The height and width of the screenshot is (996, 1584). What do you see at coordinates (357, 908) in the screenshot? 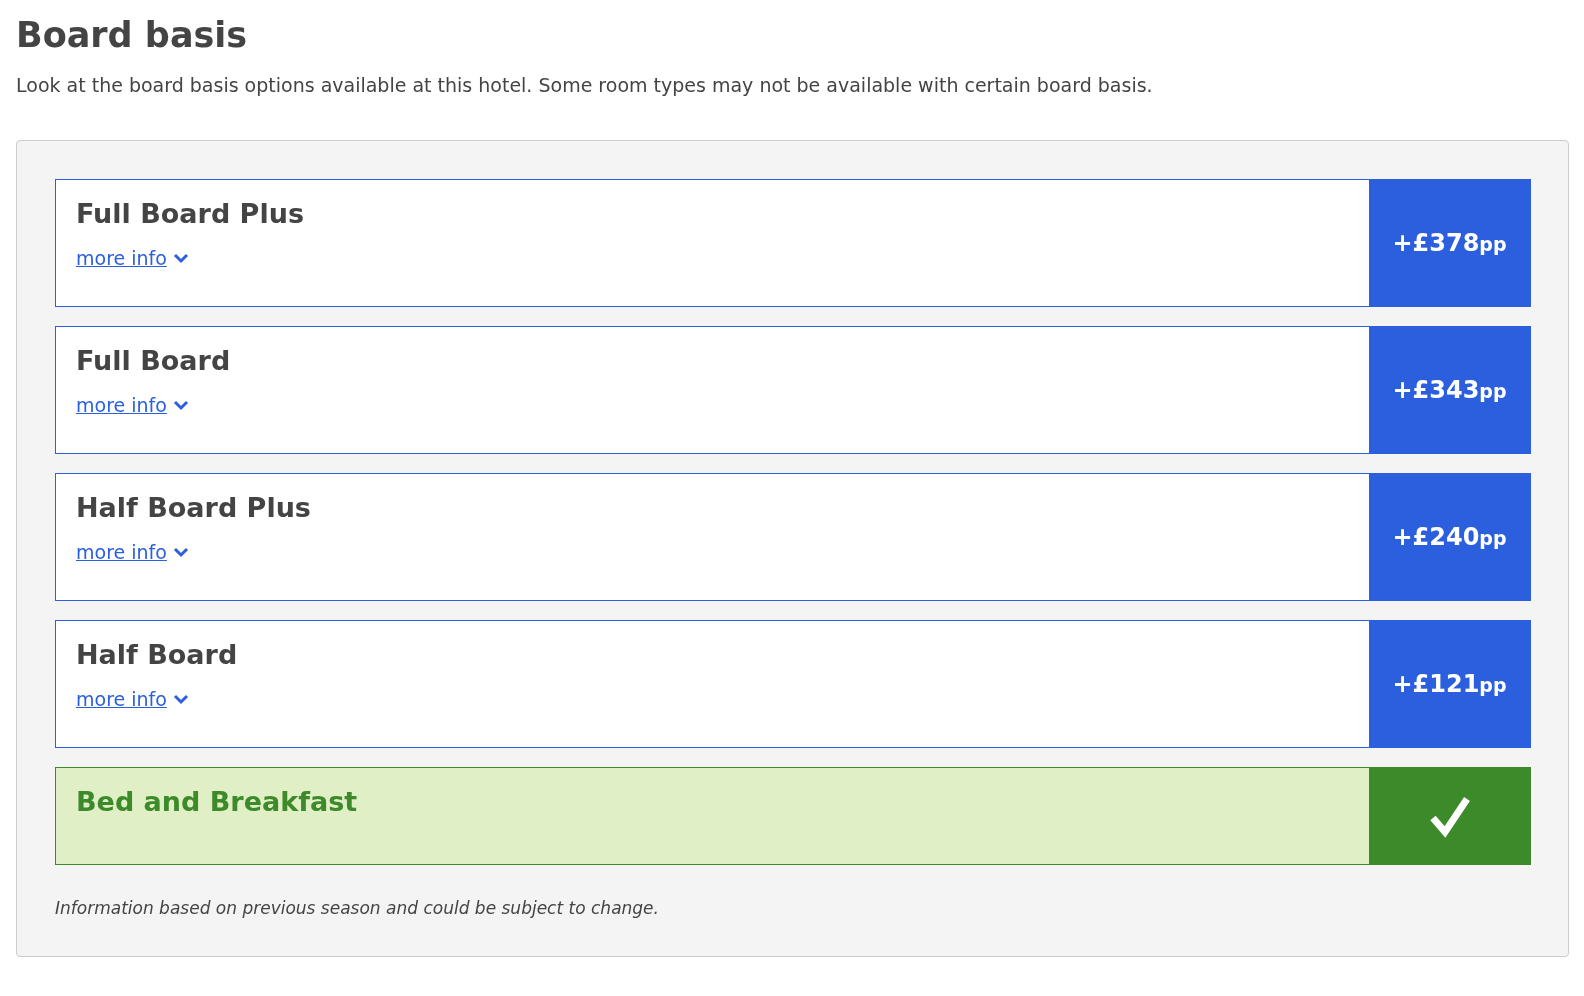
I see `info-note: Information based on previous season and could be subject to change.` at bounding box center [357, 908].